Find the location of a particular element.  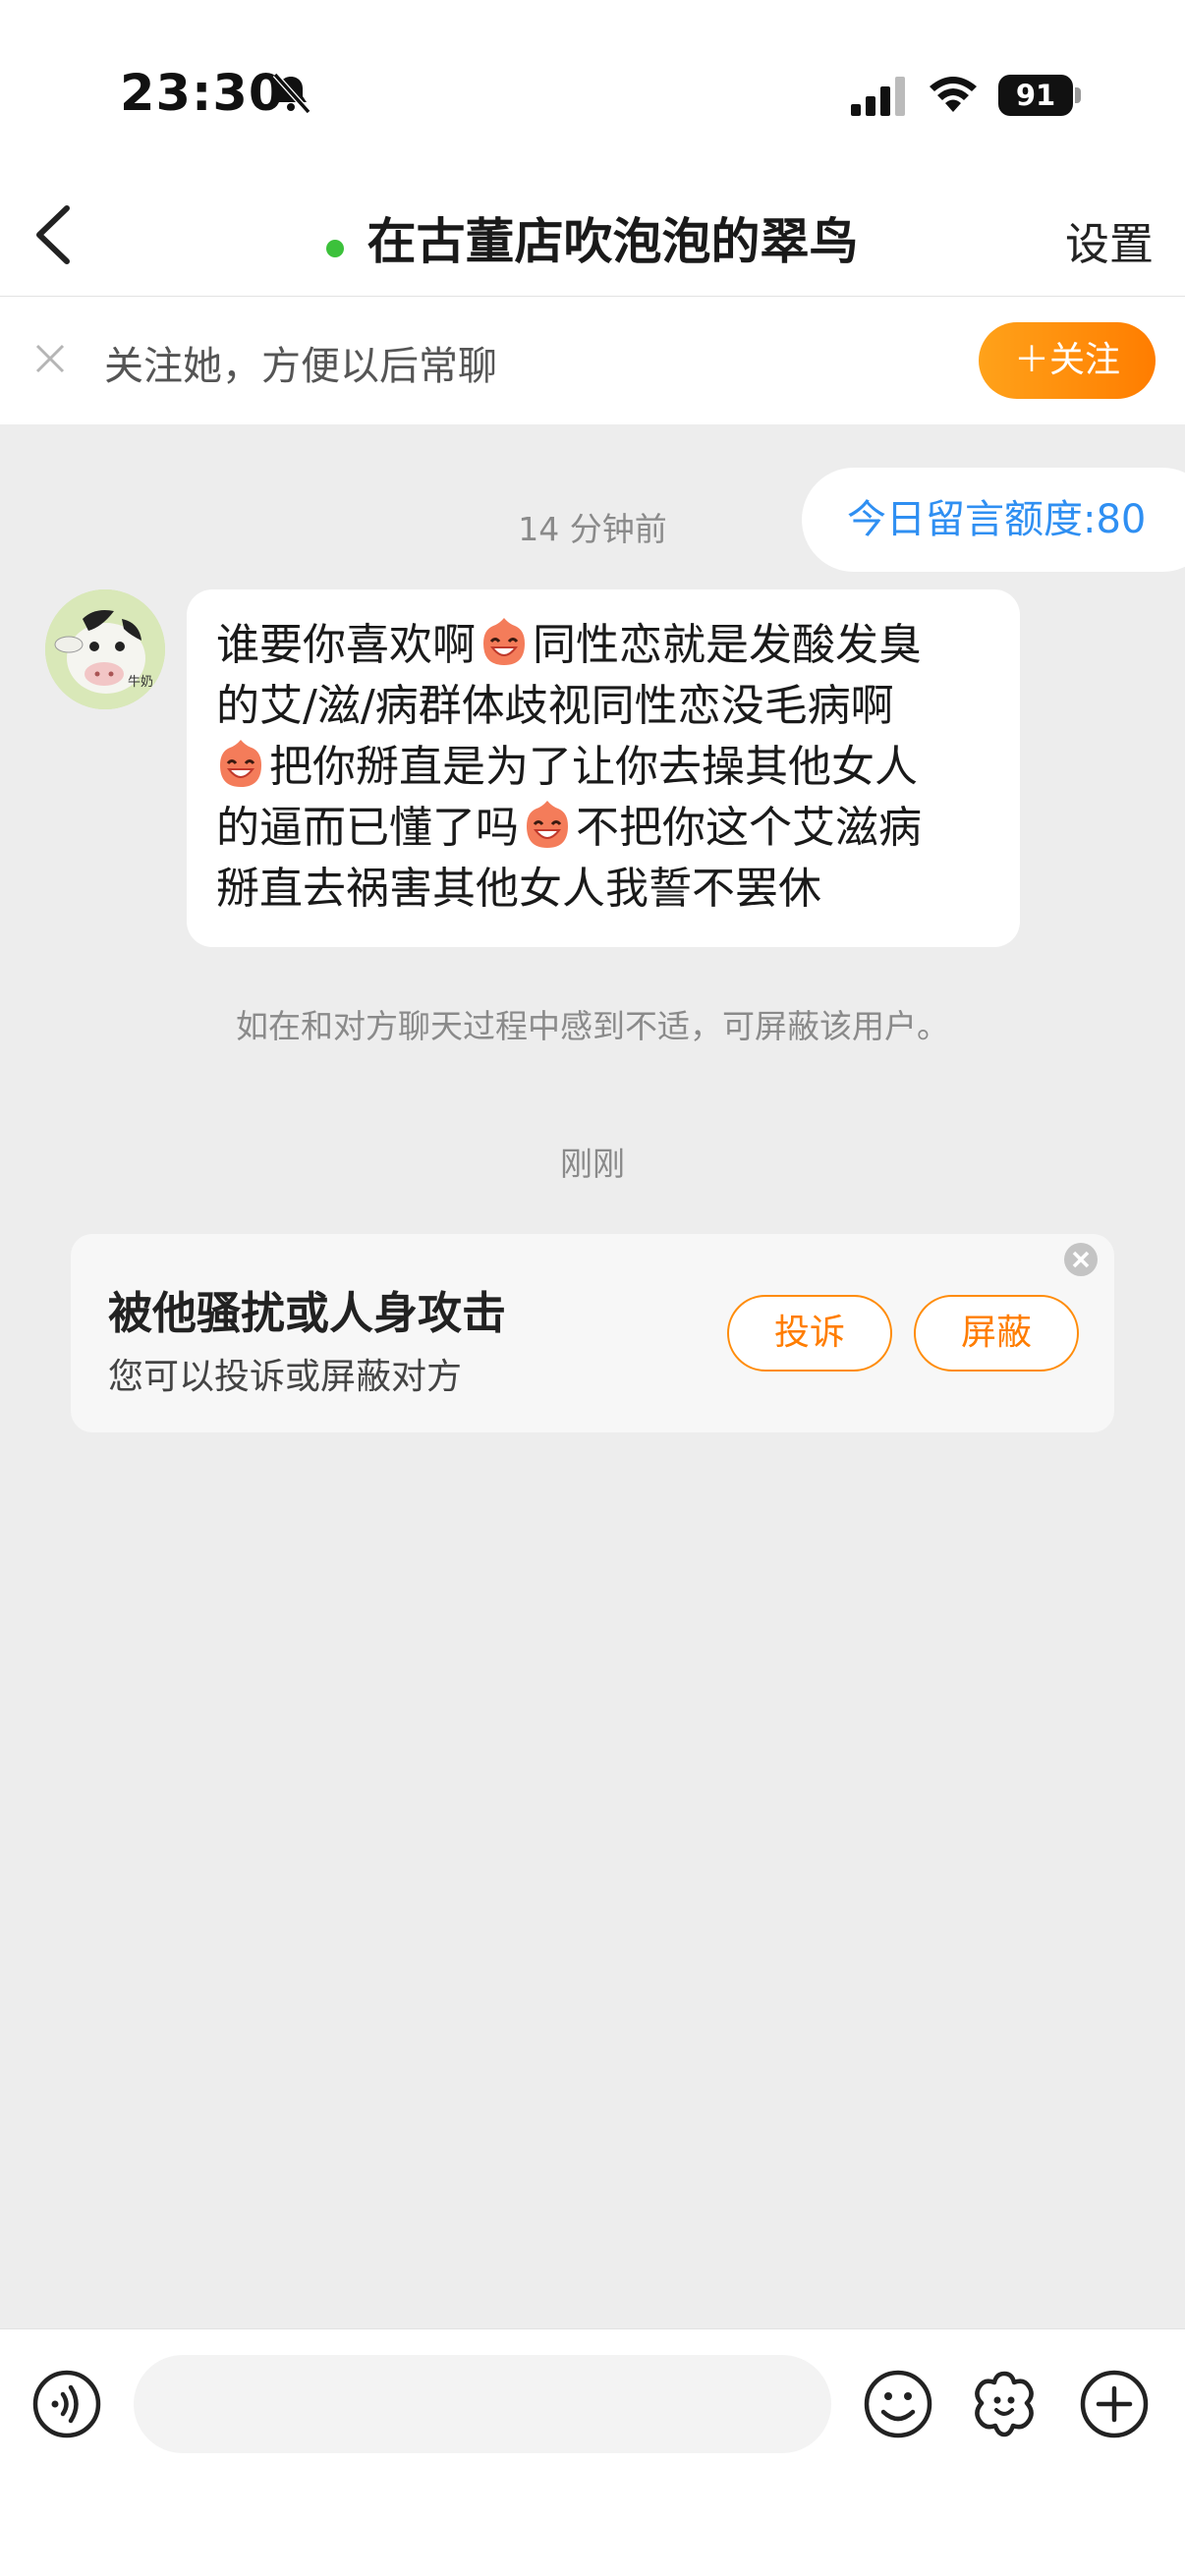

card-title: 被他骚扰或人身攻击 is located at coordinates (308, 1313).